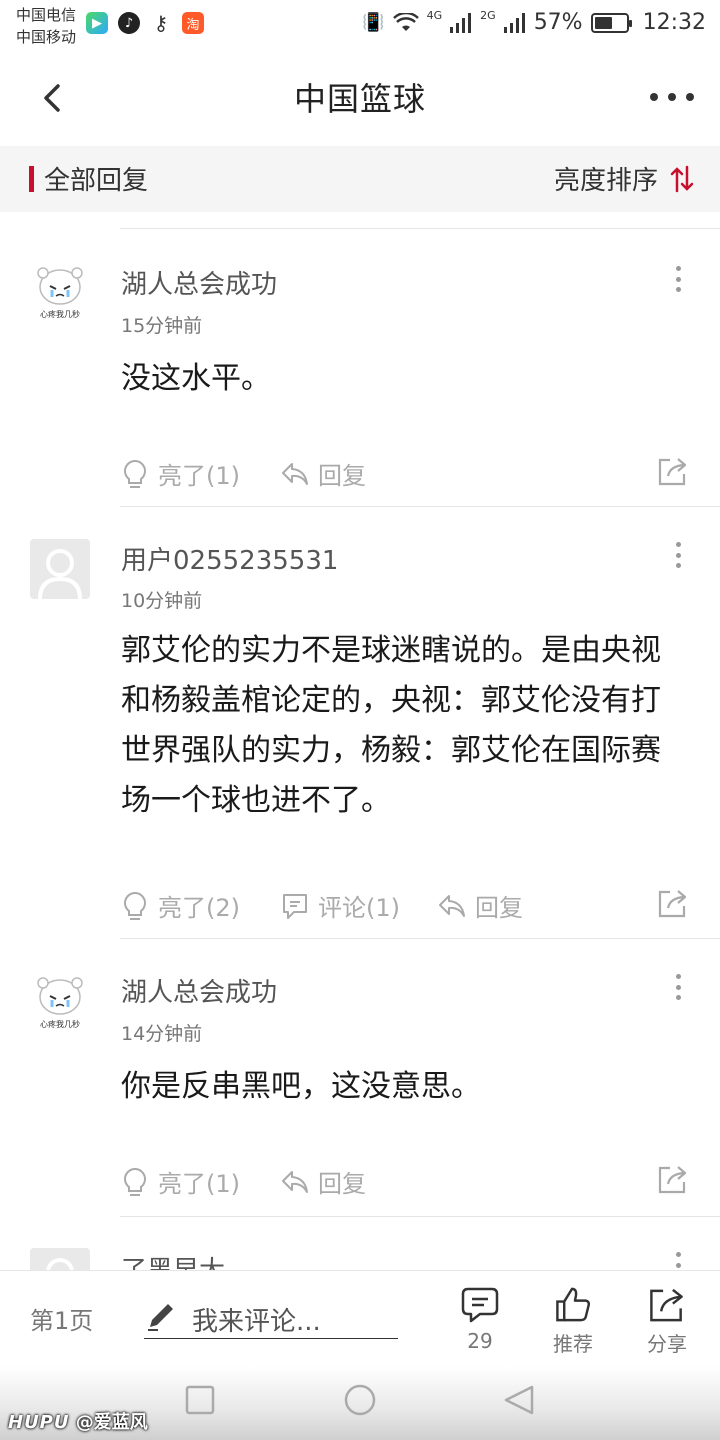 The image size is (720, 1440). What do you see at coordinates (39, 1422) in the screenshot?
I see `hupu-logo: HUPU` at bounding box center [39, 1422].